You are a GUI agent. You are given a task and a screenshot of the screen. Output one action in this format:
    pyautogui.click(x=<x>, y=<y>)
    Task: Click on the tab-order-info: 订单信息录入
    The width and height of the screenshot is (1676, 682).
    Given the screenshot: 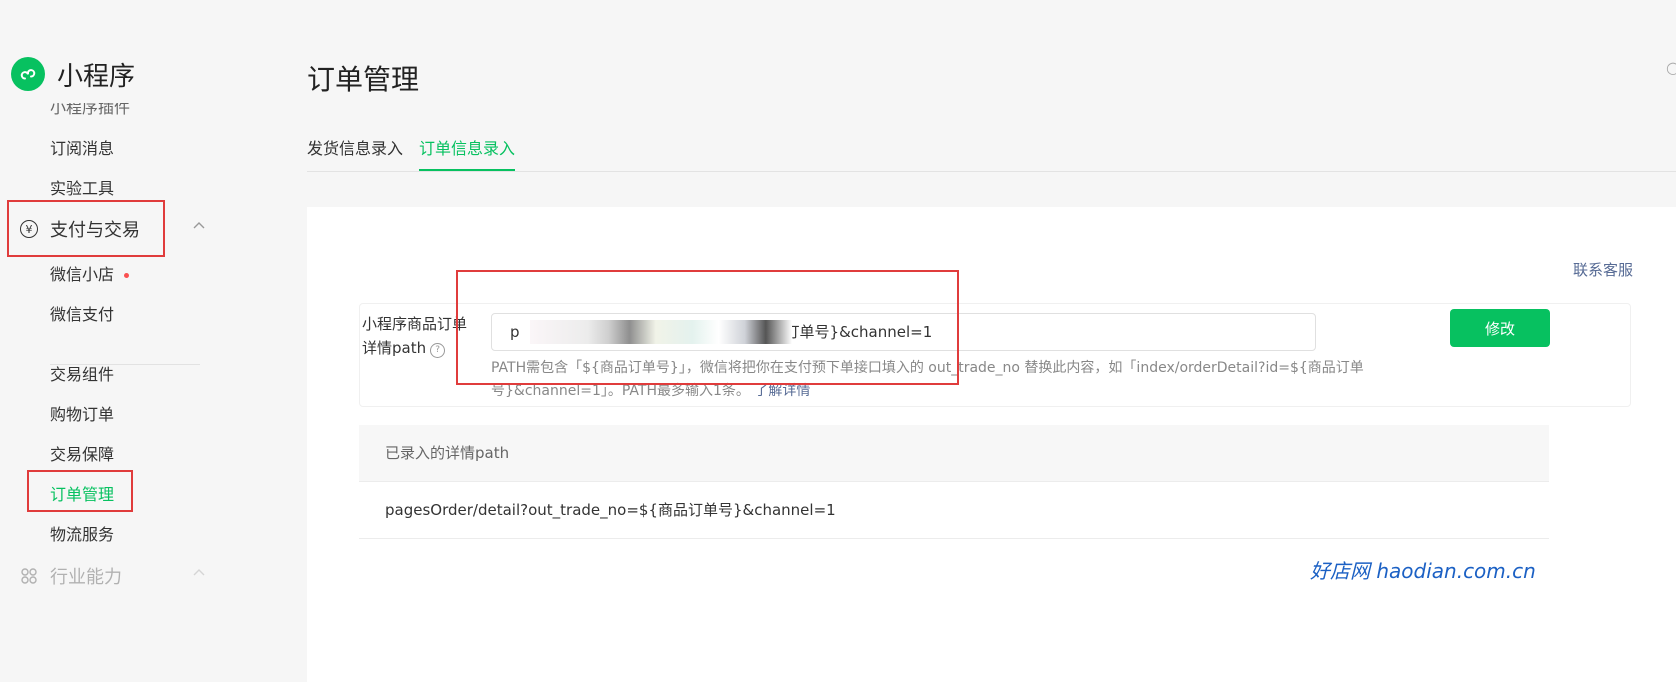 What is the action you would take?
    pyautogui.click(x=467, y=153)
    